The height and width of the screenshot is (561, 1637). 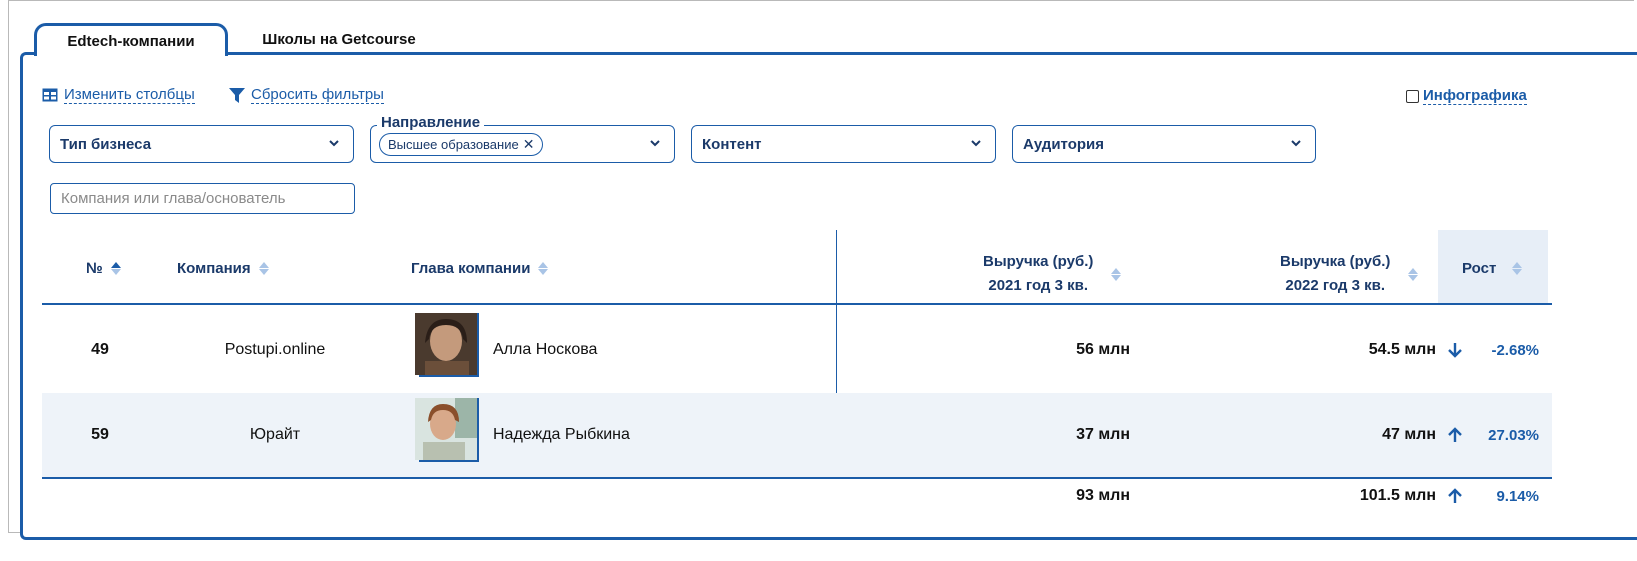 What do you see at coordinates (1475, 96) in the screenshot?
I see `infographics-label: Инфографика` at bounding box center [1475, 96].